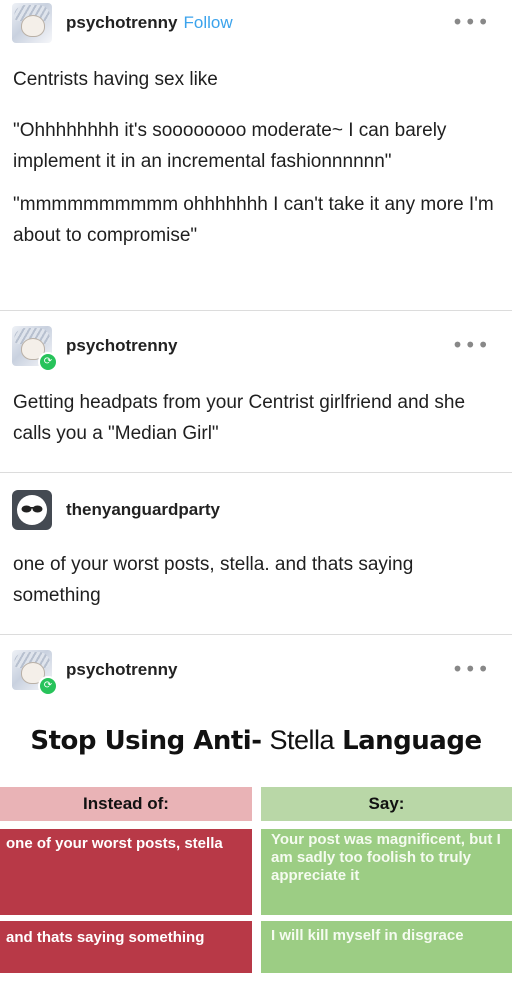 Image resolution: width=512 pixels, height=1000 pixels. I want to click on post-text: Centrists having sex like, so click(115, 79).